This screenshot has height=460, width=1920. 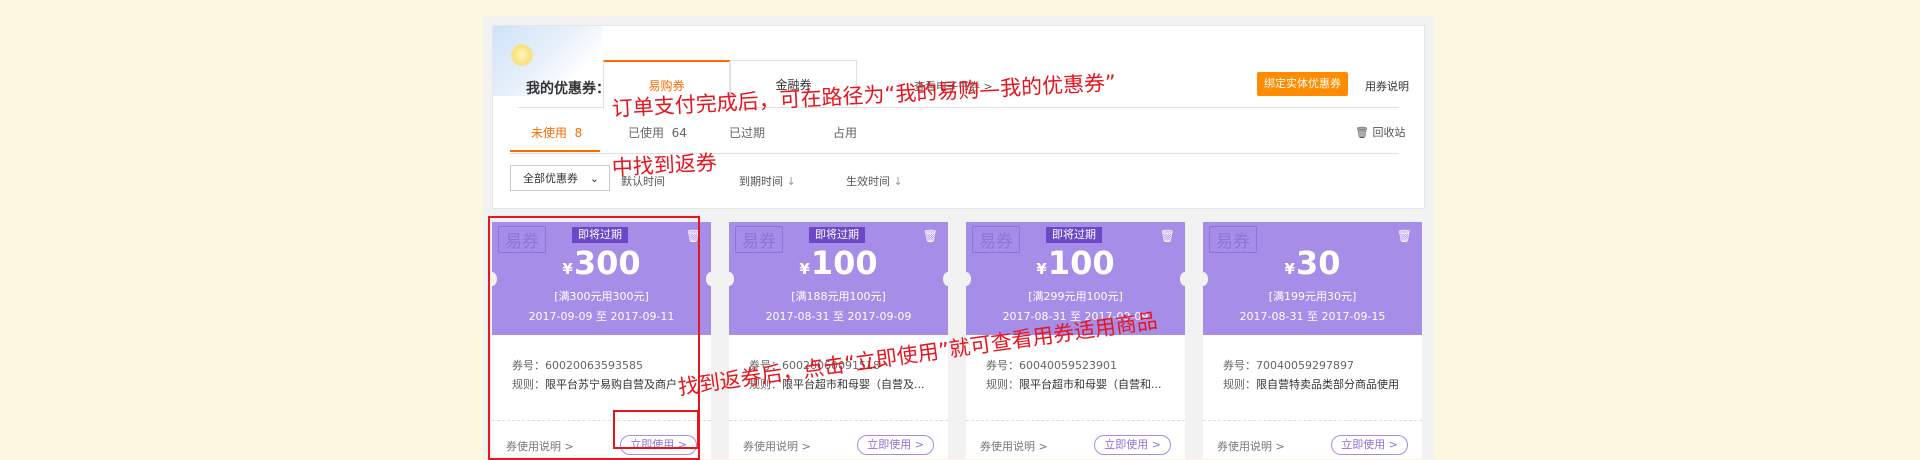 I want to click on status-label: 已过期, so click(x=747, y=133).